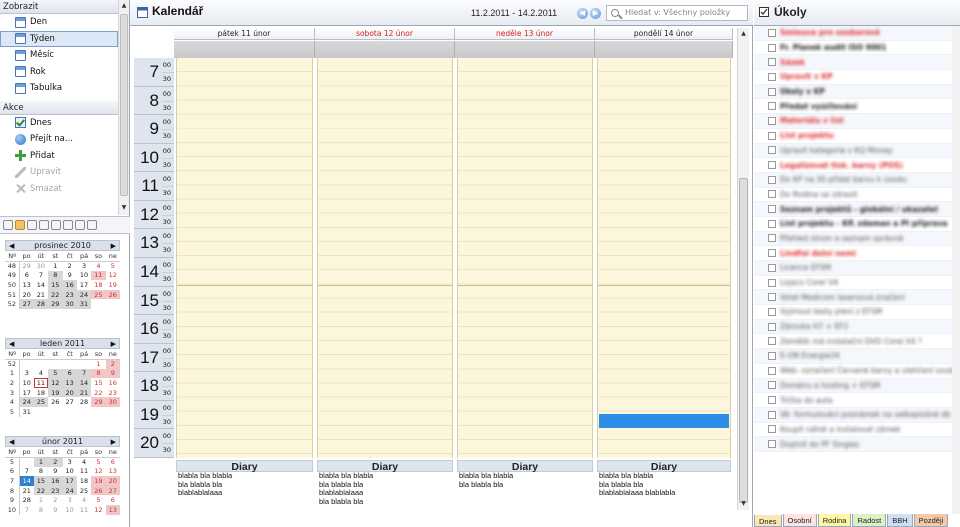 This screenshot has height=527, width=960. What do you see at coordinates (56, 225) in the screenshot?
I see `folder-module-icon` at bounding box center [56, 225].